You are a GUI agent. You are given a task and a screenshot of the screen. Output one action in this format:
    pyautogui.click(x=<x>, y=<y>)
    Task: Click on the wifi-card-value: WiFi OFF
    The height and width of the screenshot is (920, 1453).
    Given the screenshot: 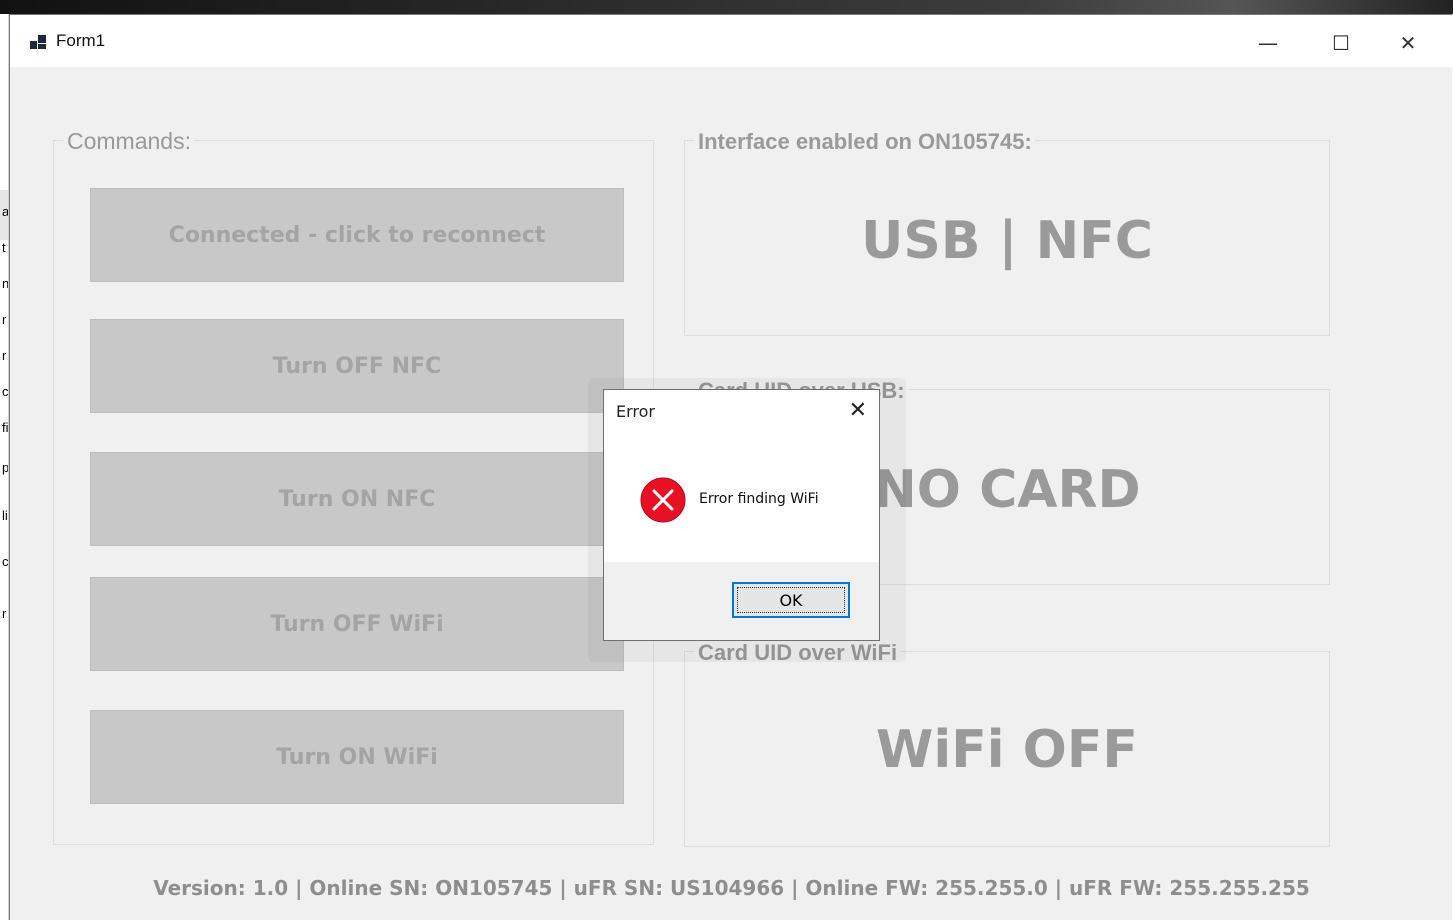 What is the action you would take?
    pyautogui.click(x=1007, y=750)
    